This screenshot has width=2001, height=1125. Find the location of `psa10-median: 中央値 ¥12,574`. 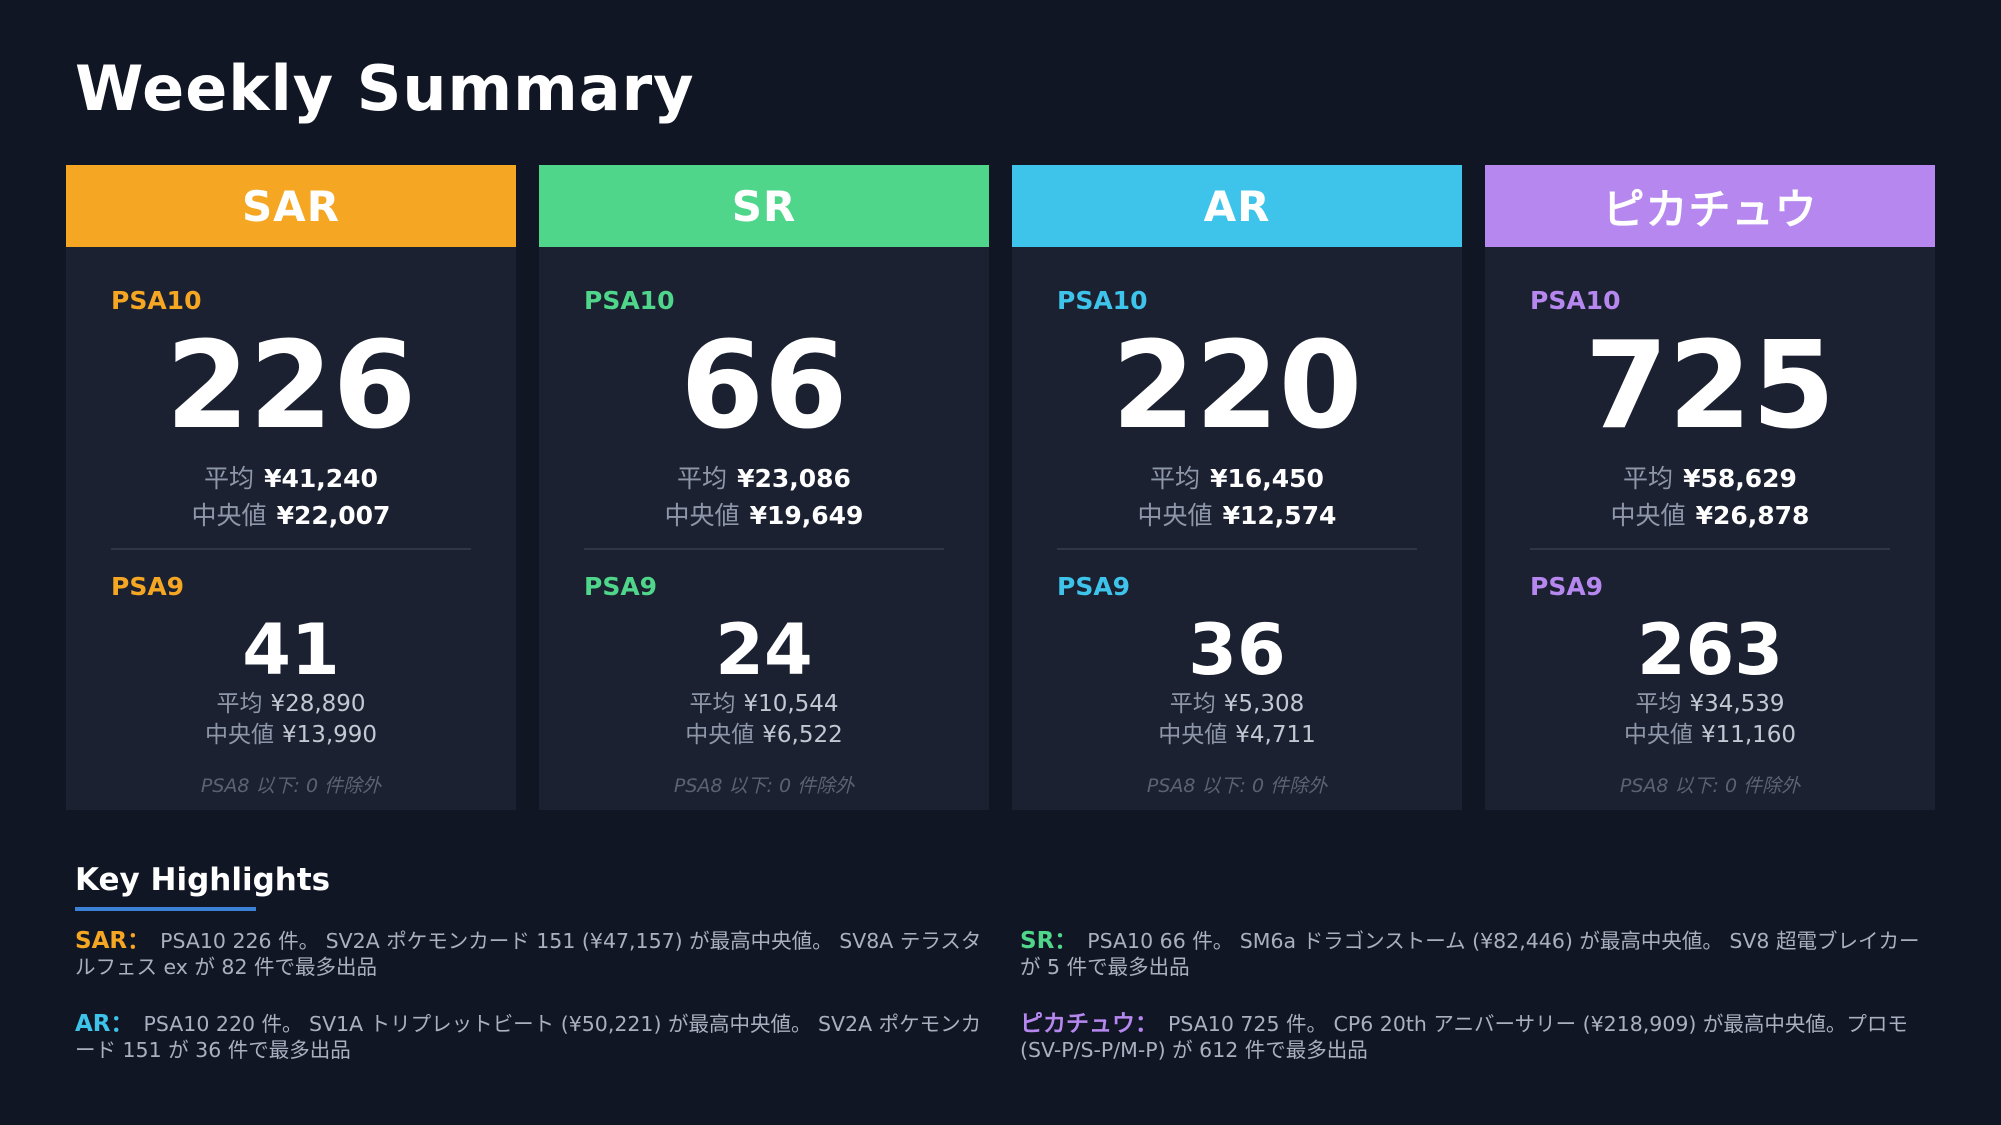

psa10-median: 中央値 ¥12,574 is located at coordinates (1237, 515).